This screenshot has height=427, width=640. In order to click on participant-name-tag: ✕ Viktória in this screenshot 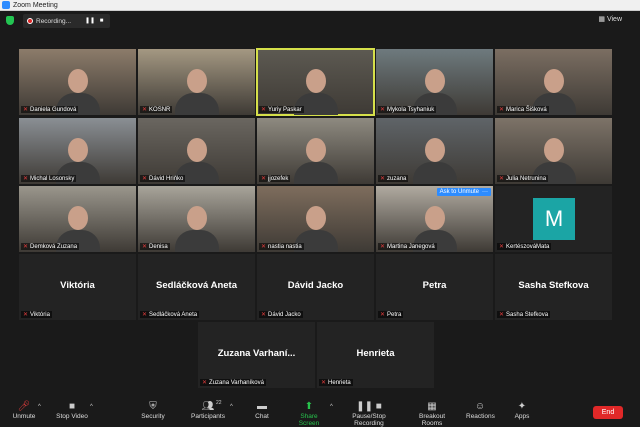, I will do `click(36, 314)`.